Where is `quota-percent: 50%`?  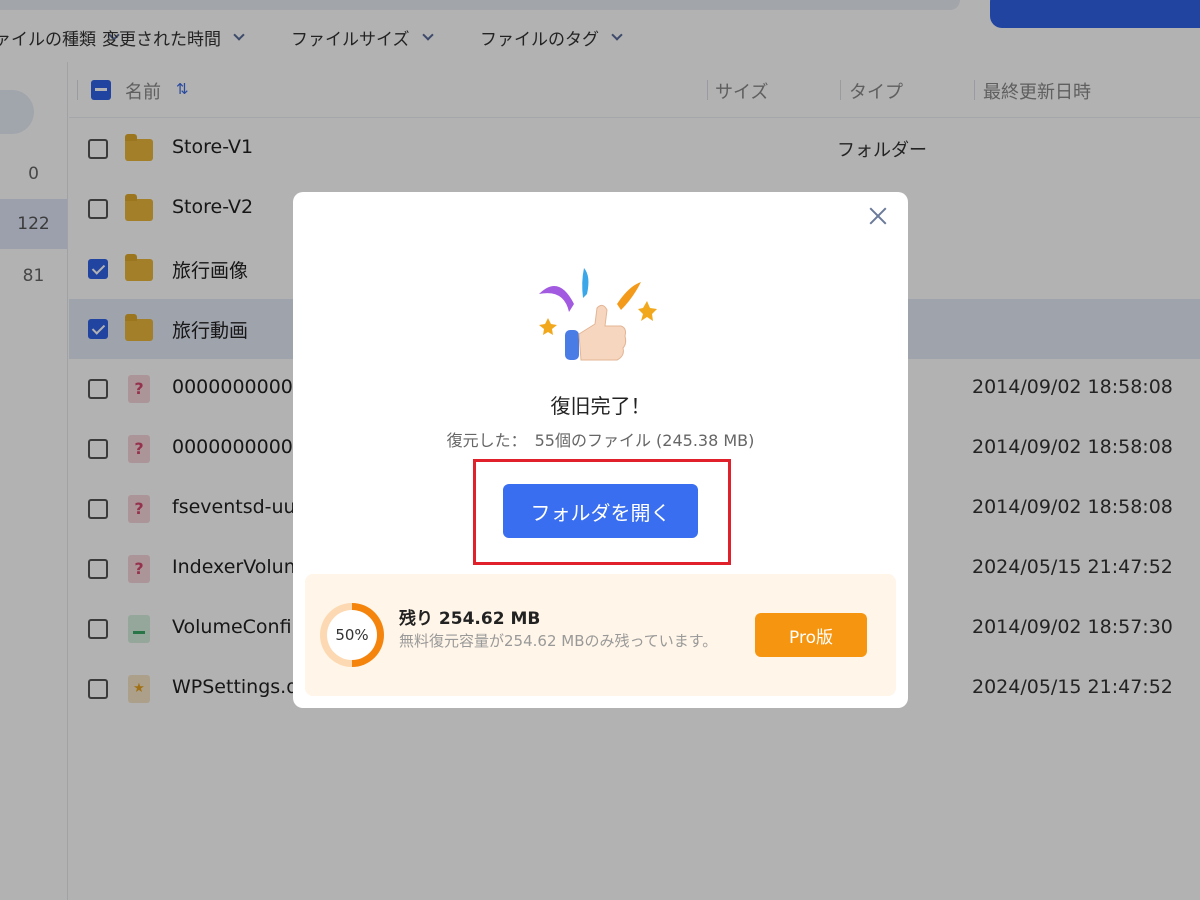
quota-percent: 50% is located at coordinates (352, 635).